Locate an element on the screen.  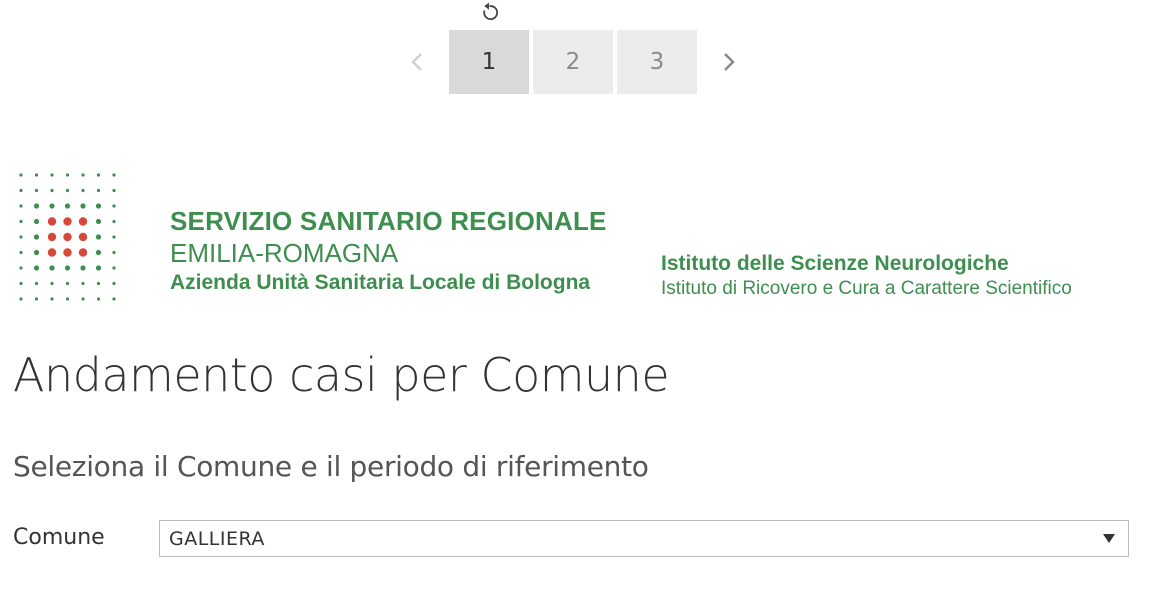
ssr-logo-icon is located at coordinates (81, 238).